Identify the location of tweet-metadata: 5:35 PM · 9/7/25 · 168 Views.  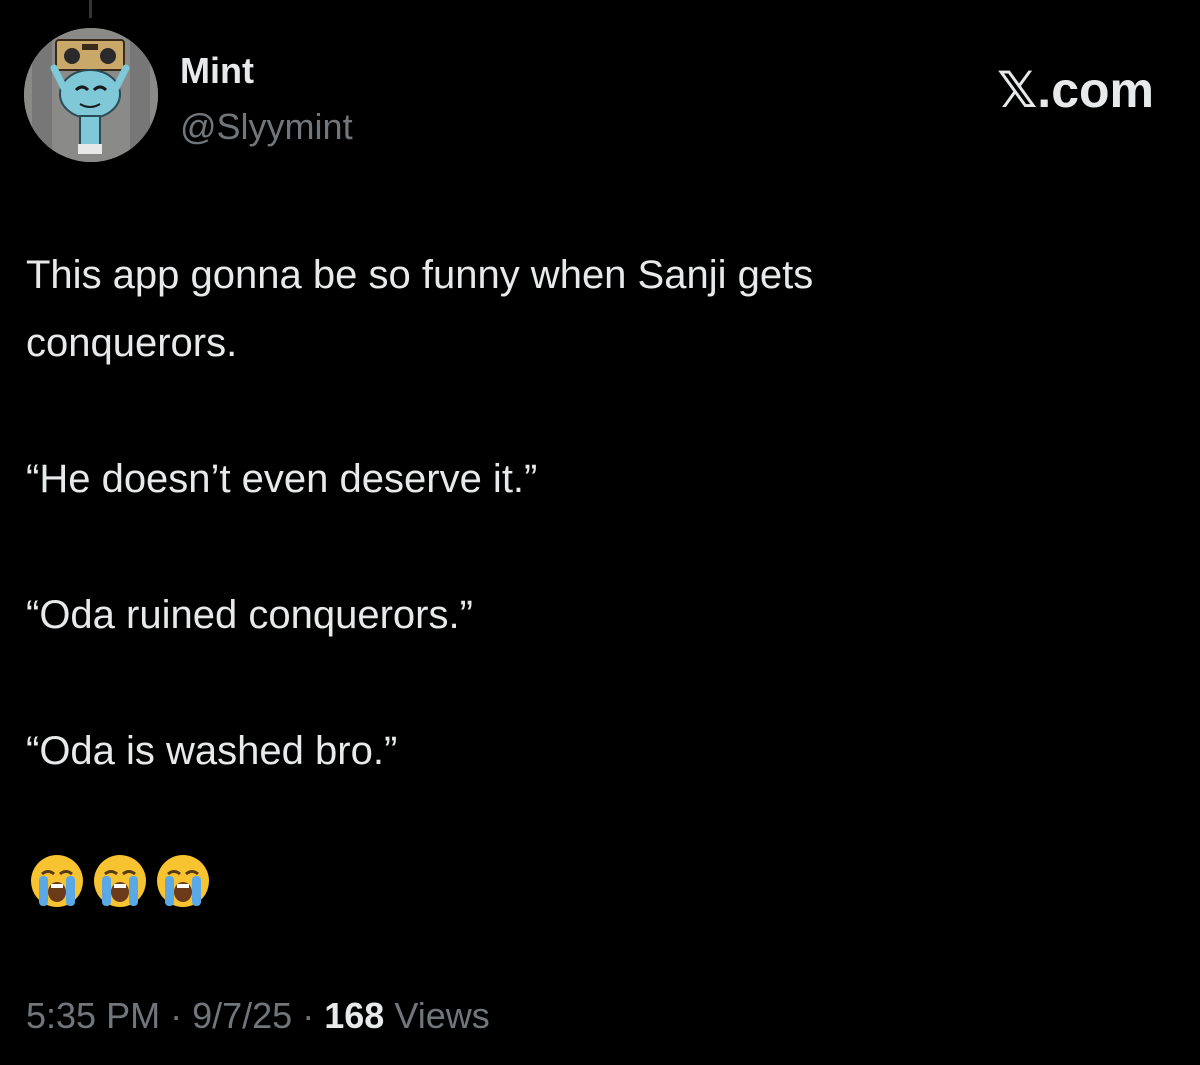
(258, 1016).